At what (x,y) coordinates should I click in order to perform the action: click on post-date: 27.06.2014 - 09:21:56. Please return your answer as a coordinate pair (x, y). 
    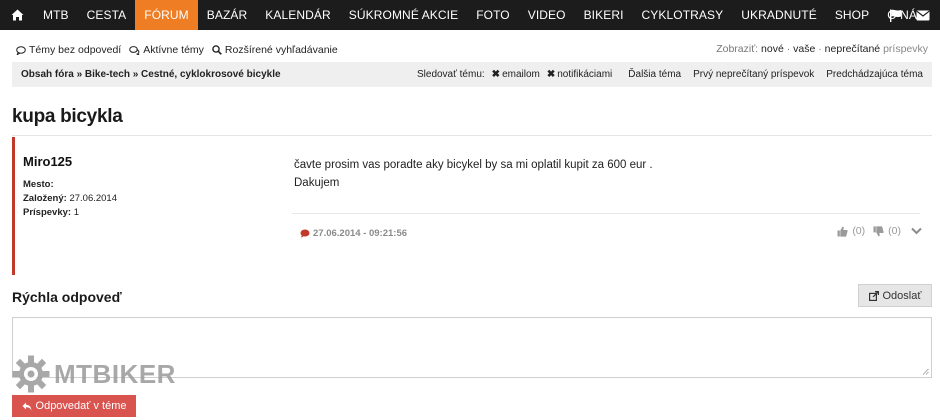
    Looking at the image, I should click on (353, 233).